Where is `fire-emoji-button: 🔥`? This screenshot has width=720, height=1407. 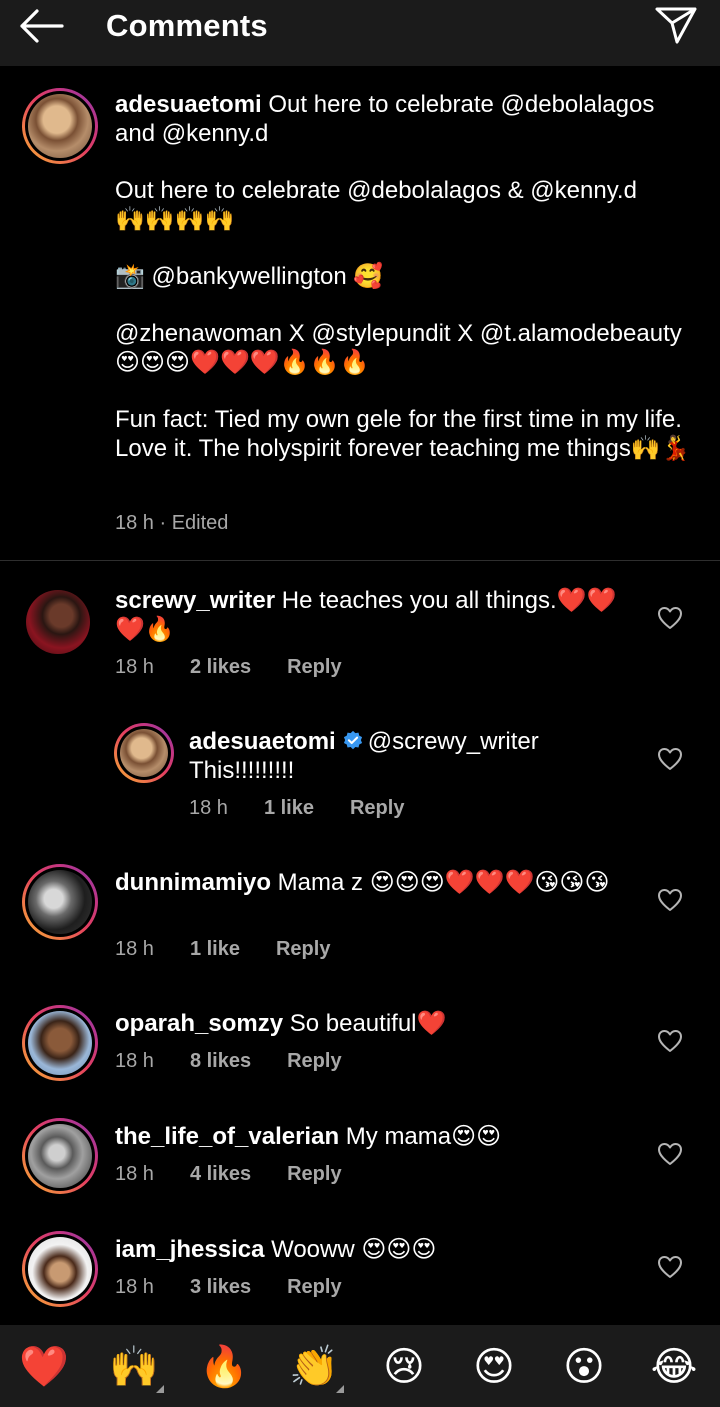
fire-emoji-button: 🔥 is located at coordinates (224, 1367).